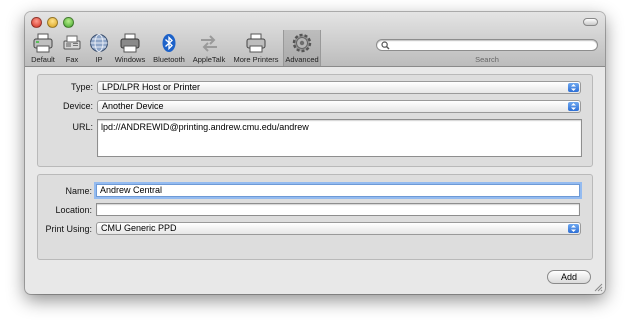  I want to click on resize-grip-icon, so click(598, 287).